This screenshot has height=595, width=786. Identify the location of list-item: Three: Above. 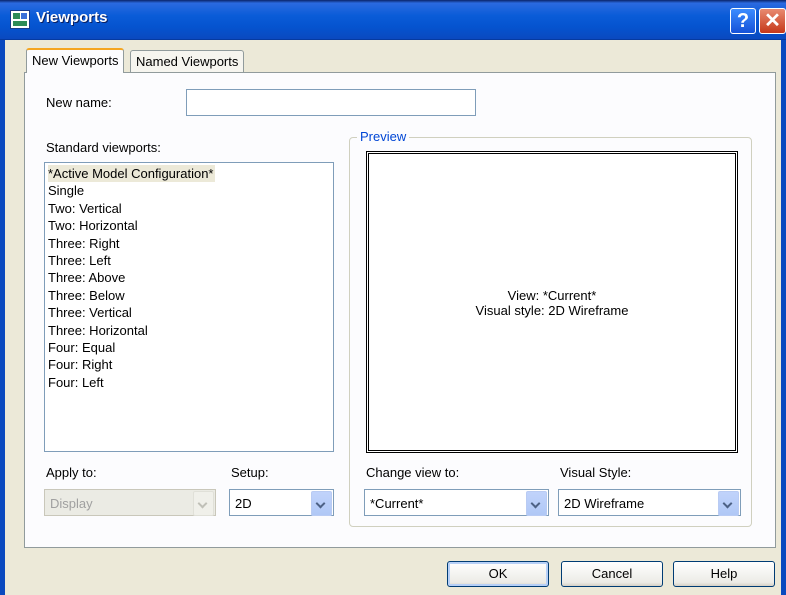
(190, 277).